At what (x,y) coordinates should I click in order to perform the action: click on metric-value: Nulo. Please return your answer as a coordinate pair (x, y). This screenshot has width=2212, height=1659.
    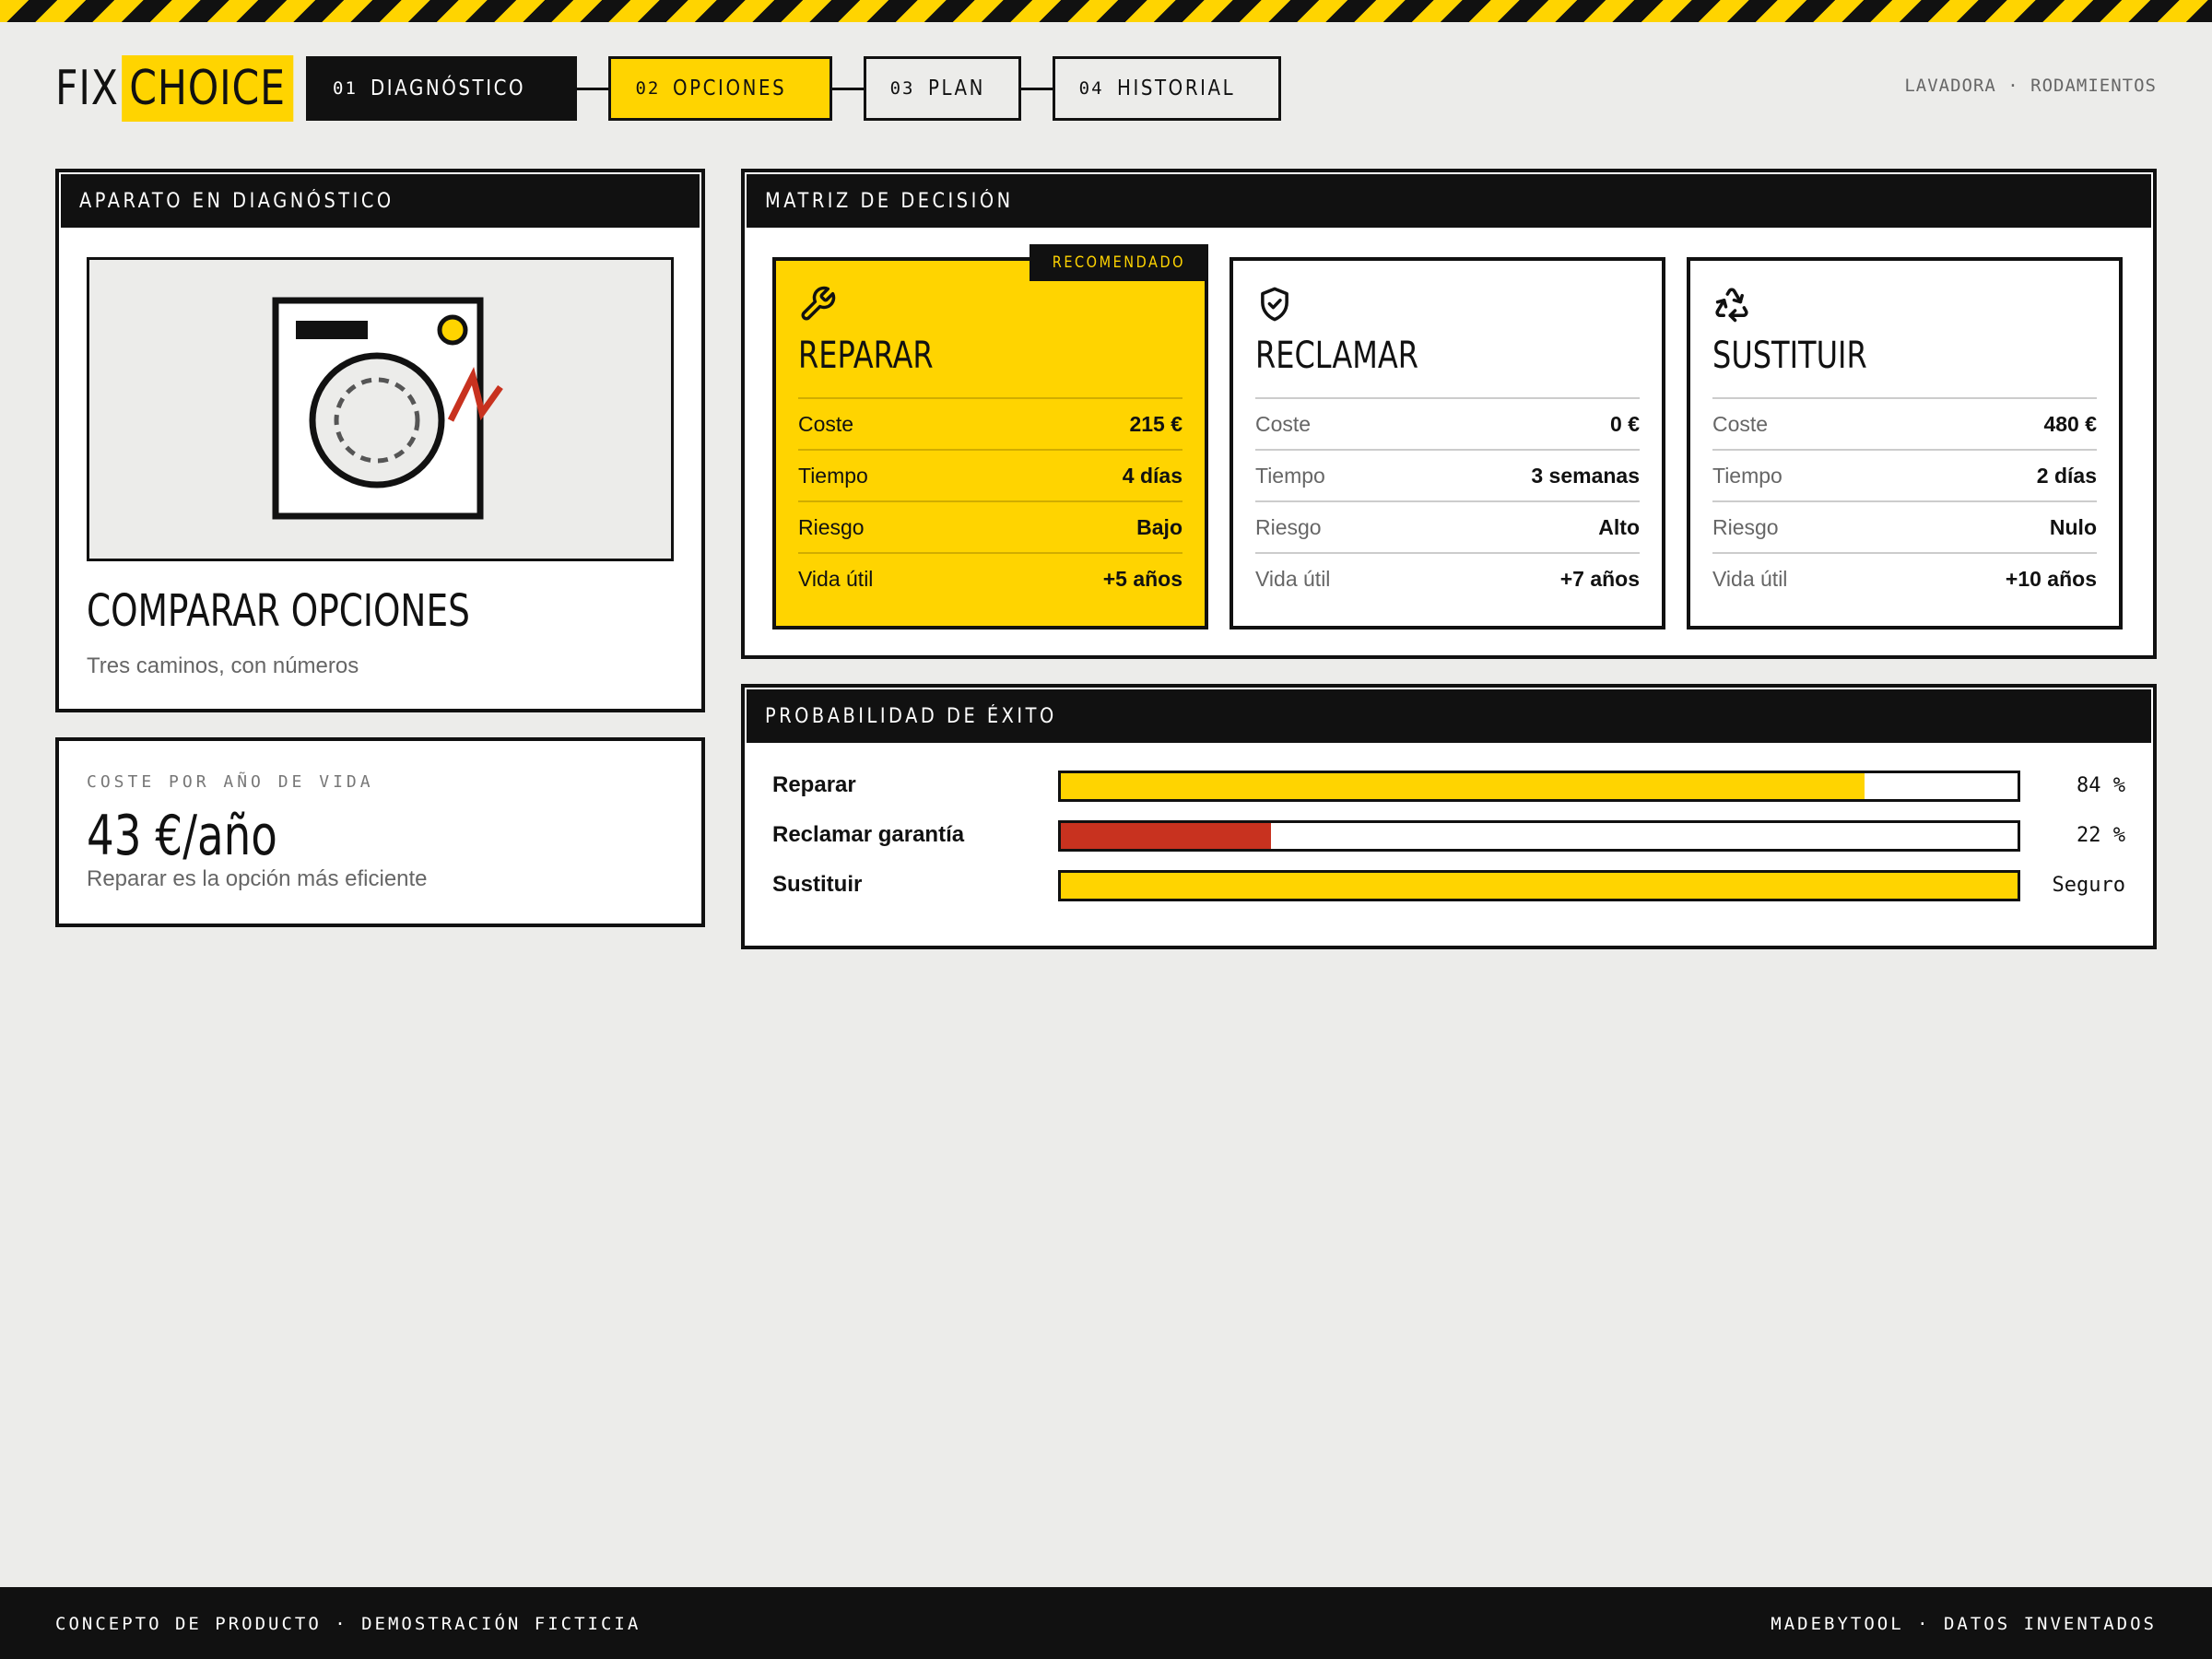
    Looking at the image, I should click on (2073, 526).